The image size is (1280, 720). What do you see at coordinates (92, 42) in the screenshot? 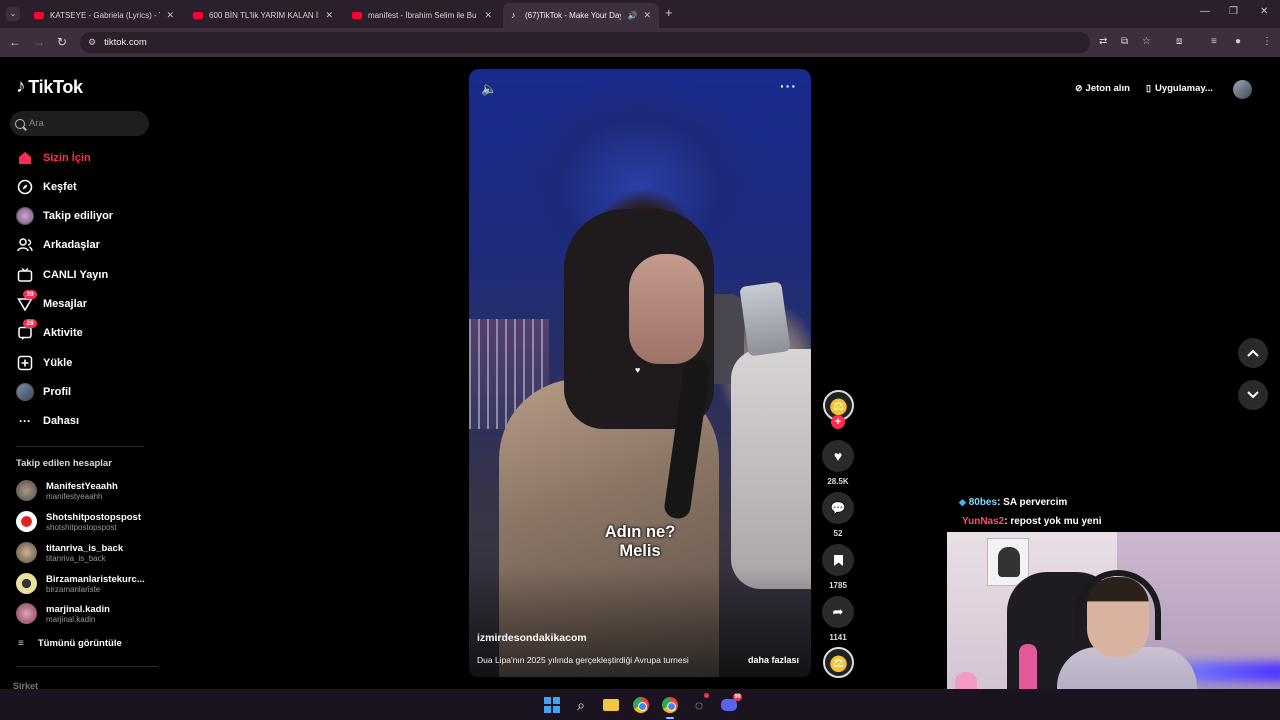
I see `site-info-icon: ⚙` at bounding box center [92, 42].